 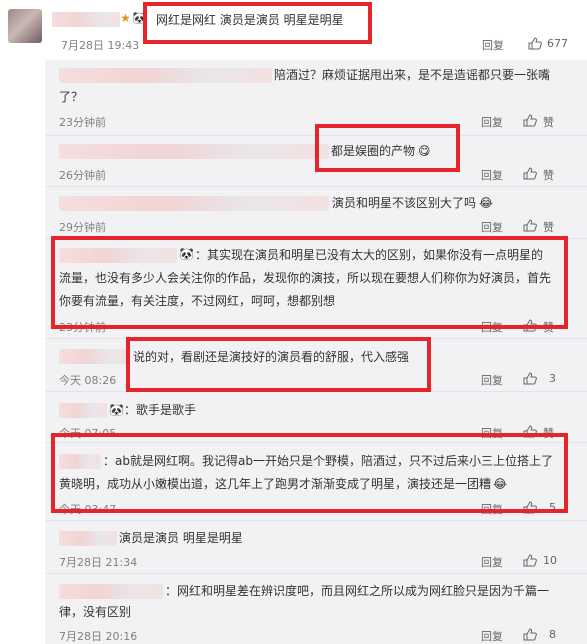 I want to click on avatar, so click(x=25, y=26).